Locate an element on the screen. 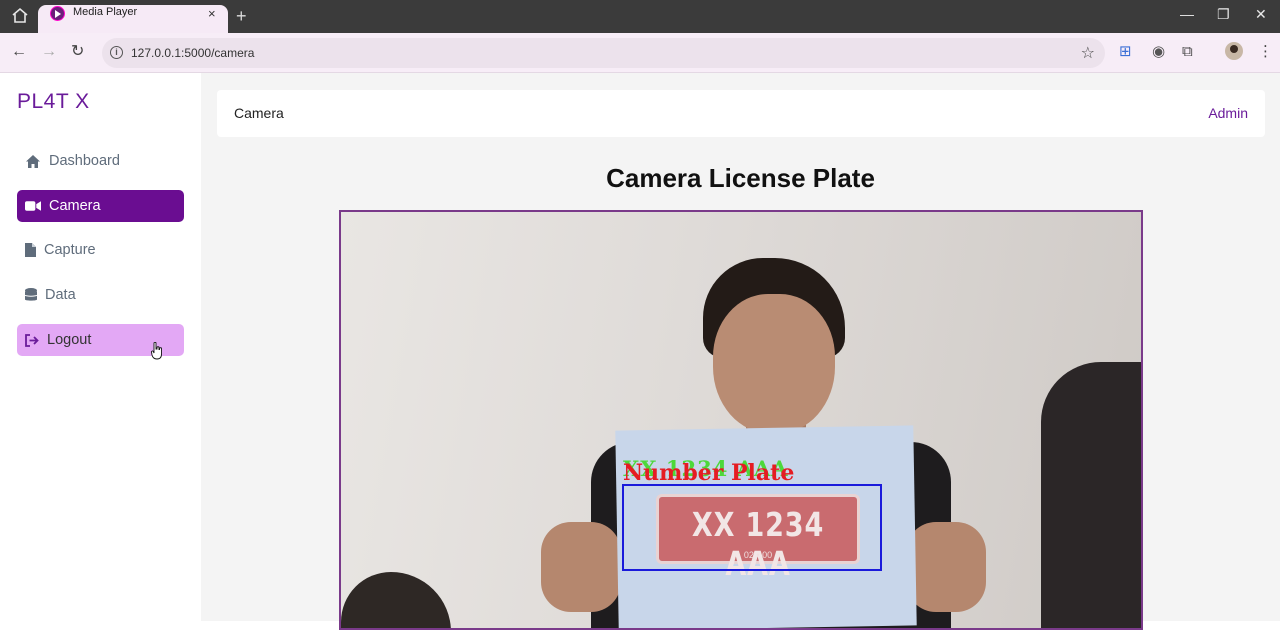 The width and height of the screenshot is (1280, 630). top-navbar: Camera Admin is located at coordinates (741, 113).